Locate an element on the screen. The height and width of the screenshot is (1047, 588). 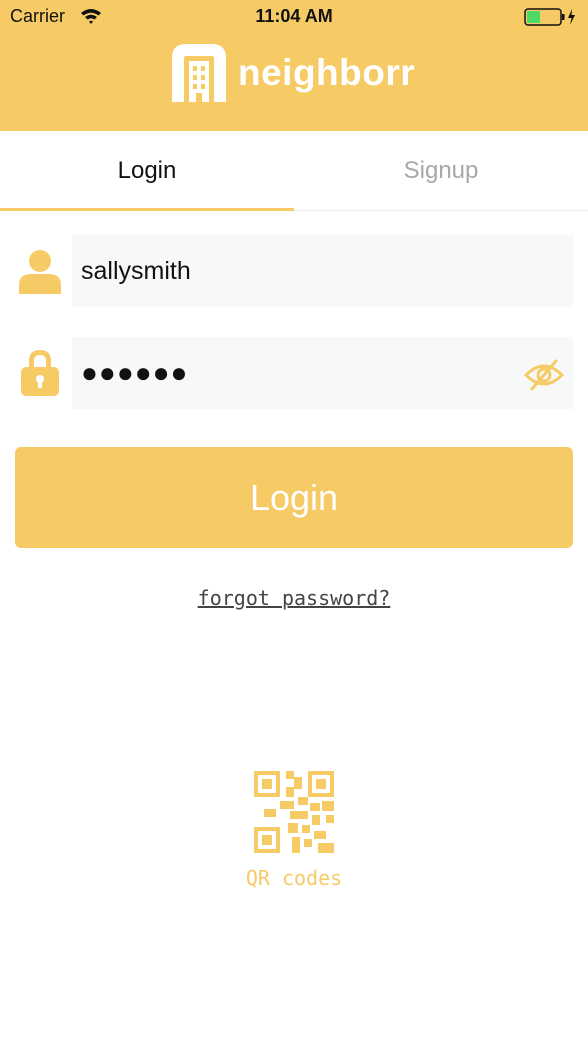
toggle-visibility-eye-icon is located at coordinates (544, 375).